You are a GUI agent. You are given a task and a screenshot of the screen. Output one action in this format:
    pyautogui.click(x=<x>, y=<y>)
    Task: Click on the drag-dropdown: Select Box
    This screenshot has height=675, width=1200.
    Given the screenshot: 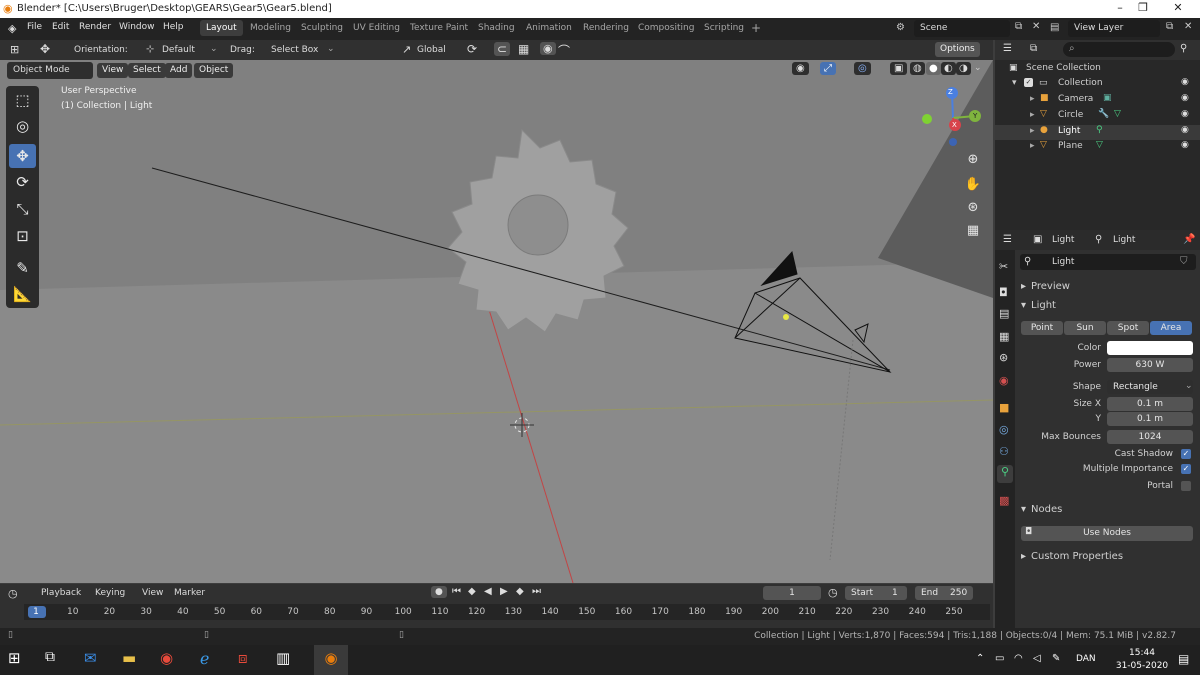 What is the action you would take?
    pyautogui.click(x=294, y=50)
    